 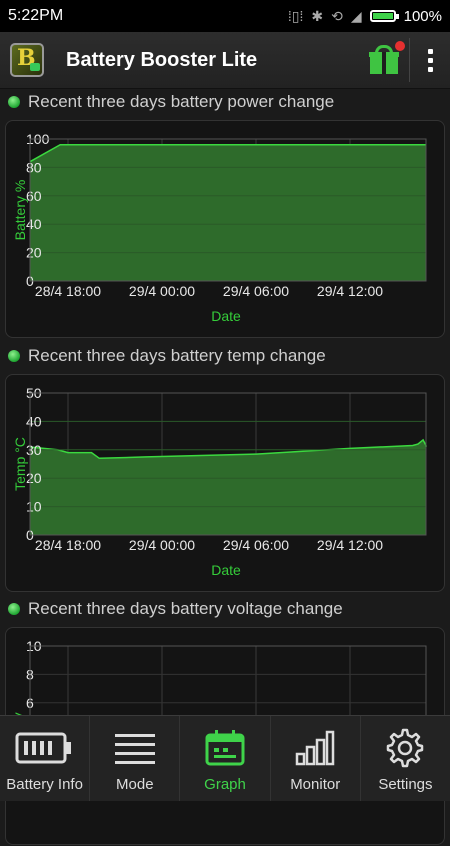 What do you see at coordinates (337, 15) in the screenshot?
I see `rotation-lock-icon: ⟲` at bounding box center [337, 15].